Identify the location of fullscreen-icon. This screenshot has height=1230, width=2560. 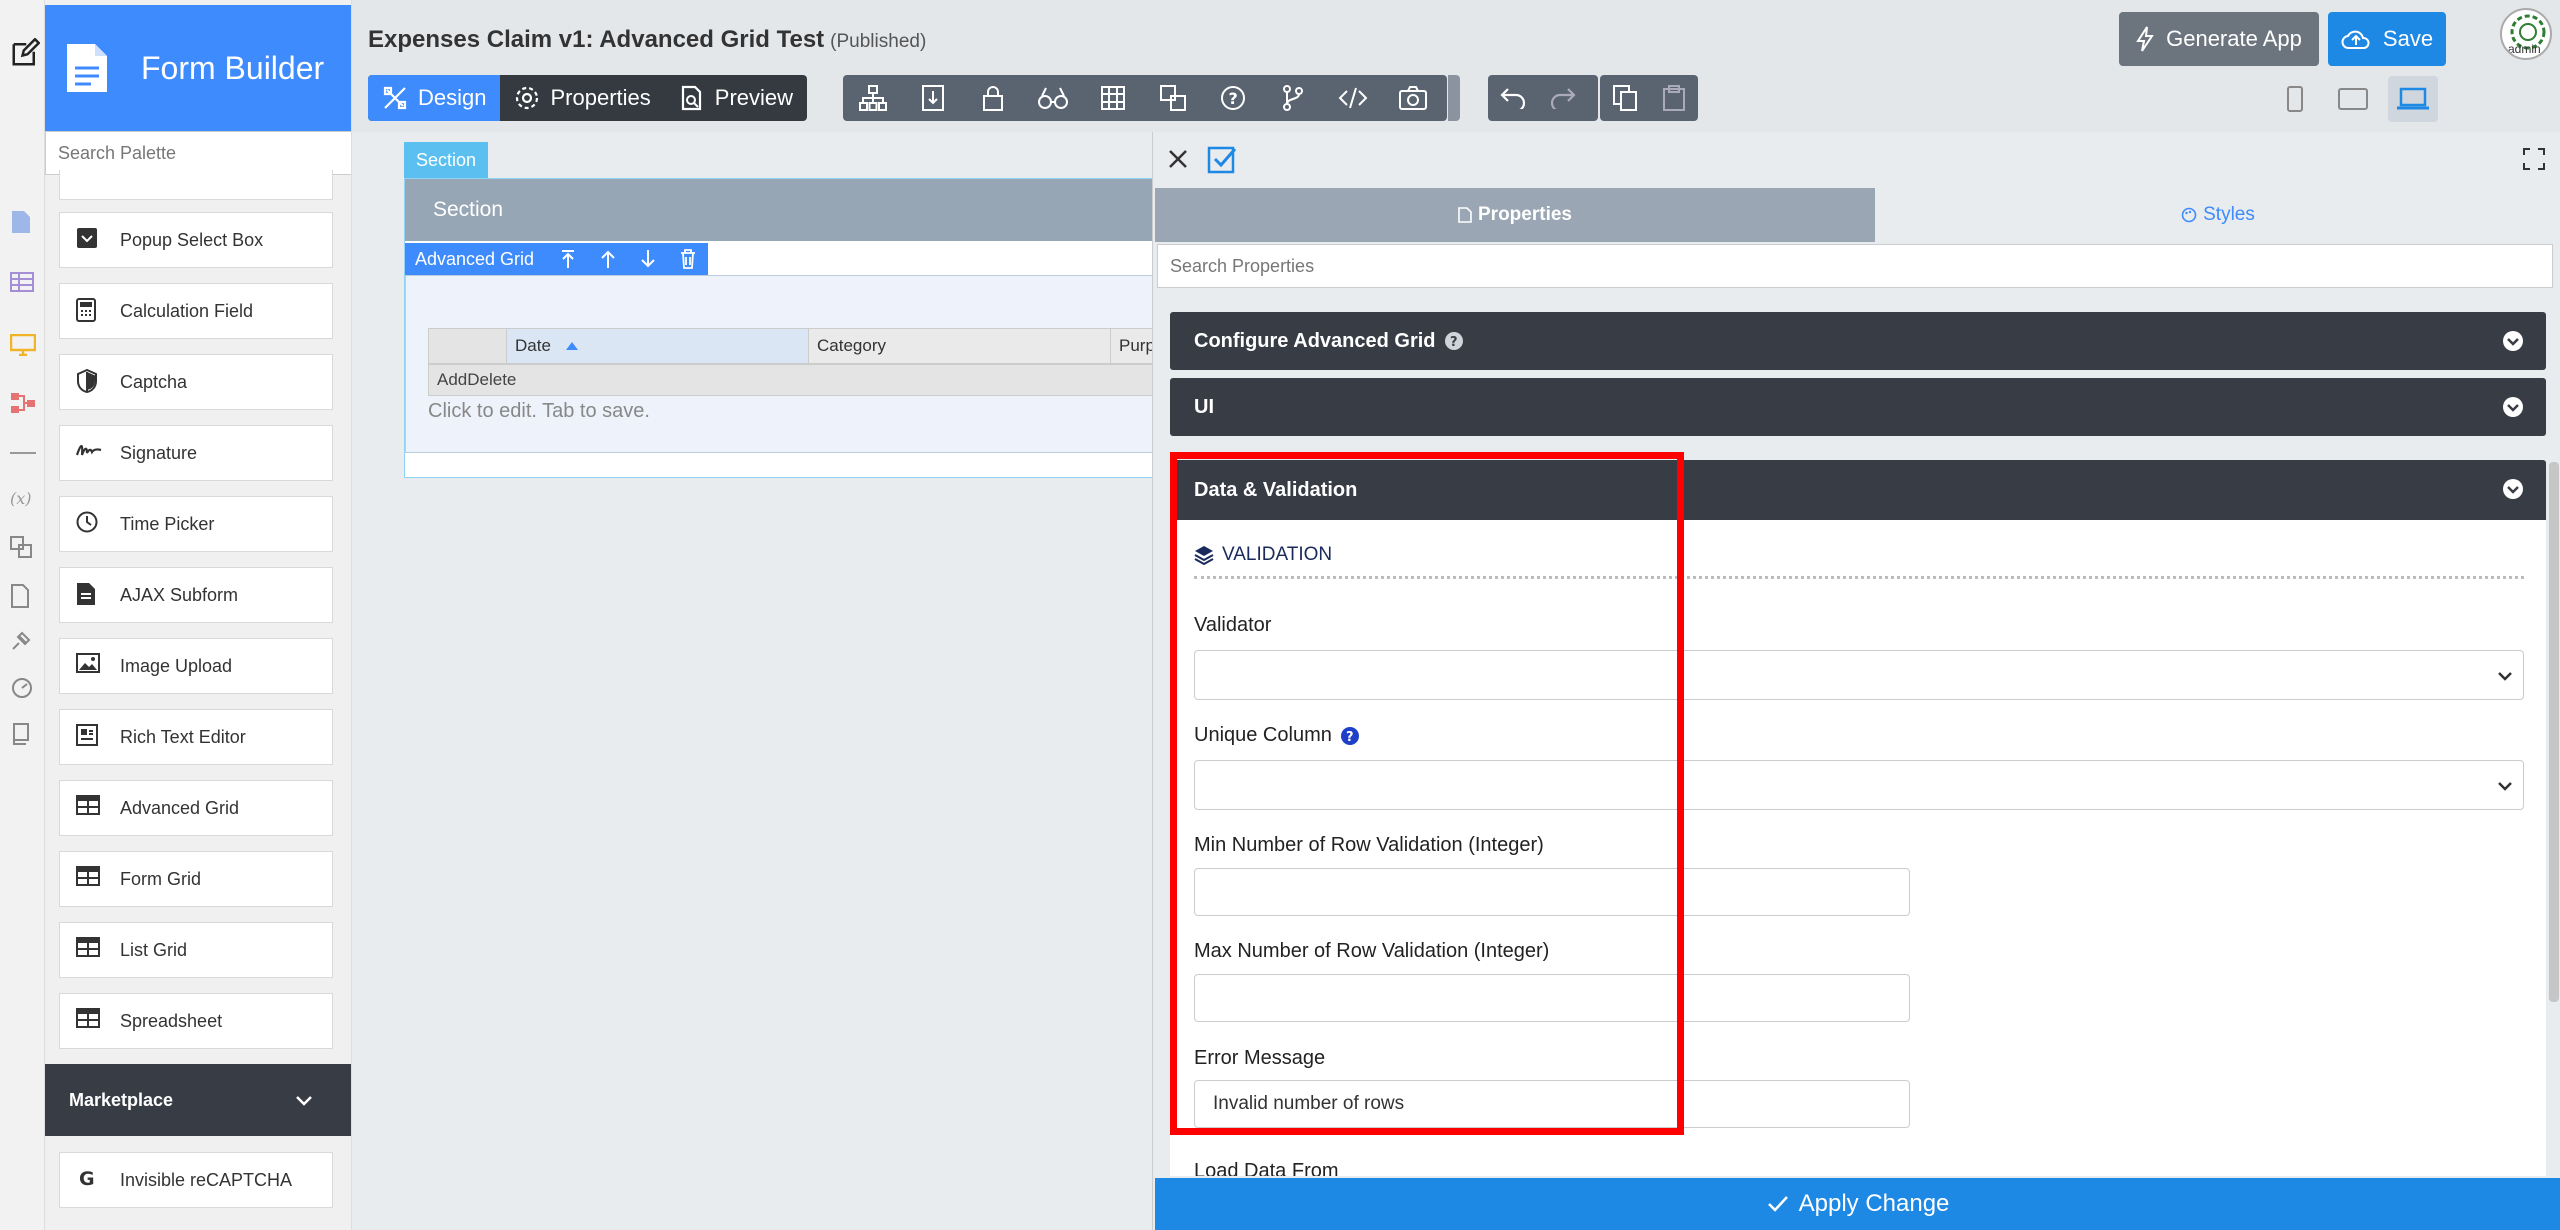
(2534, 159).